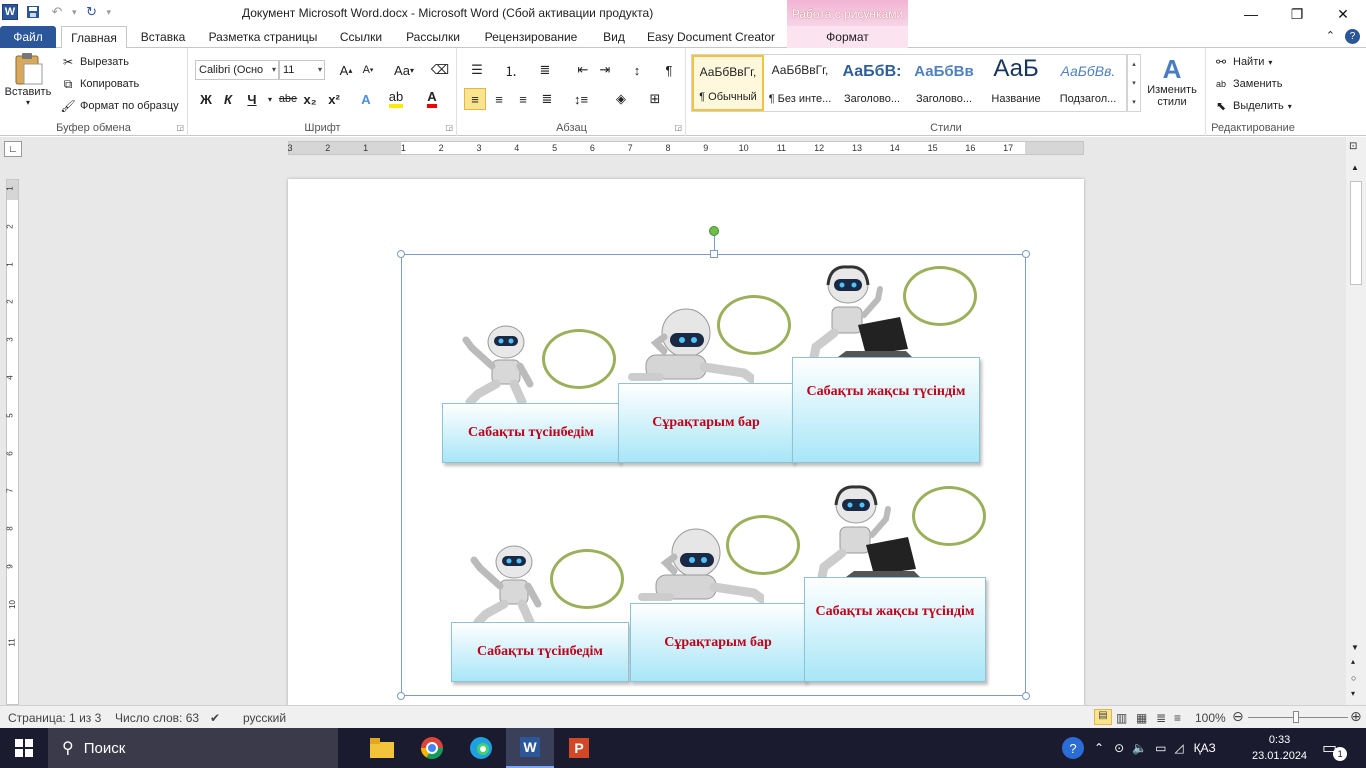  Describe the element at coordinates (475, 99) in the screenshot. I see `align-left-icon: ≡` at that location.